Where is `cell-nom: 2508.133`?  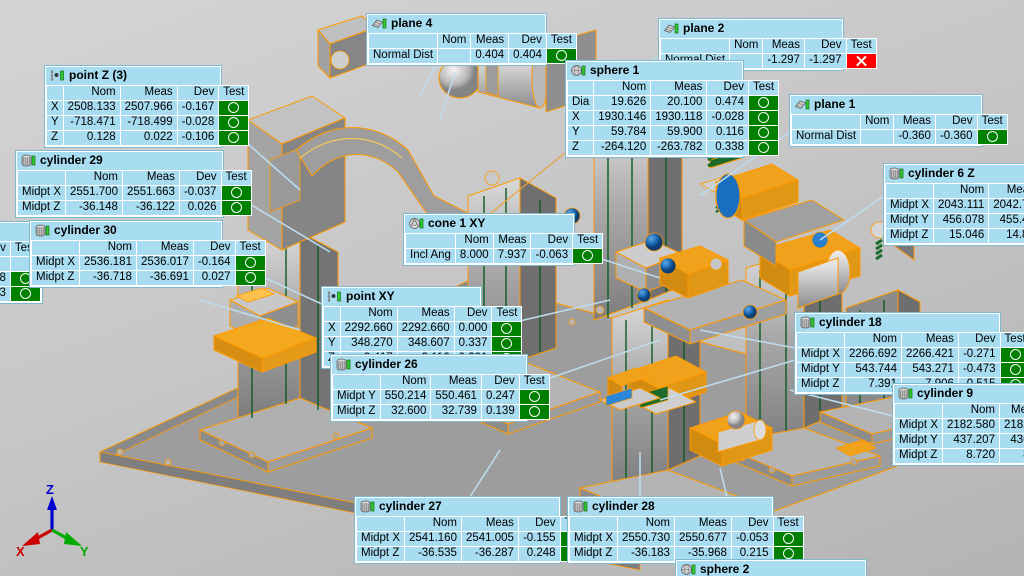
cell-nom: 2508.133 is located at coordinates (91, 108).